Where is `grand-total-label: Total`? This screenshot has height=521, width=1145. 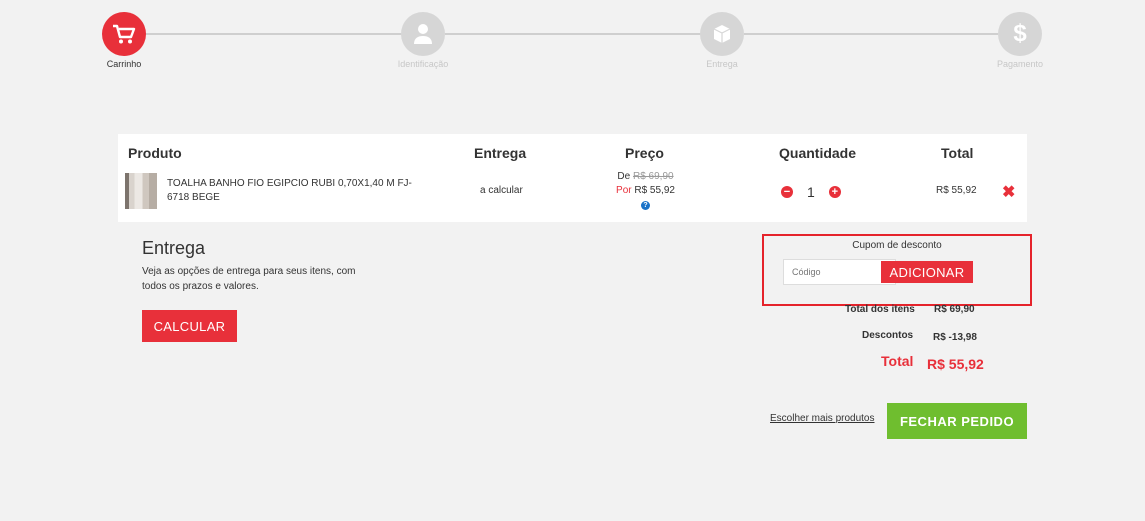 grand-total-label: Total is located at coordinates (897, 361).